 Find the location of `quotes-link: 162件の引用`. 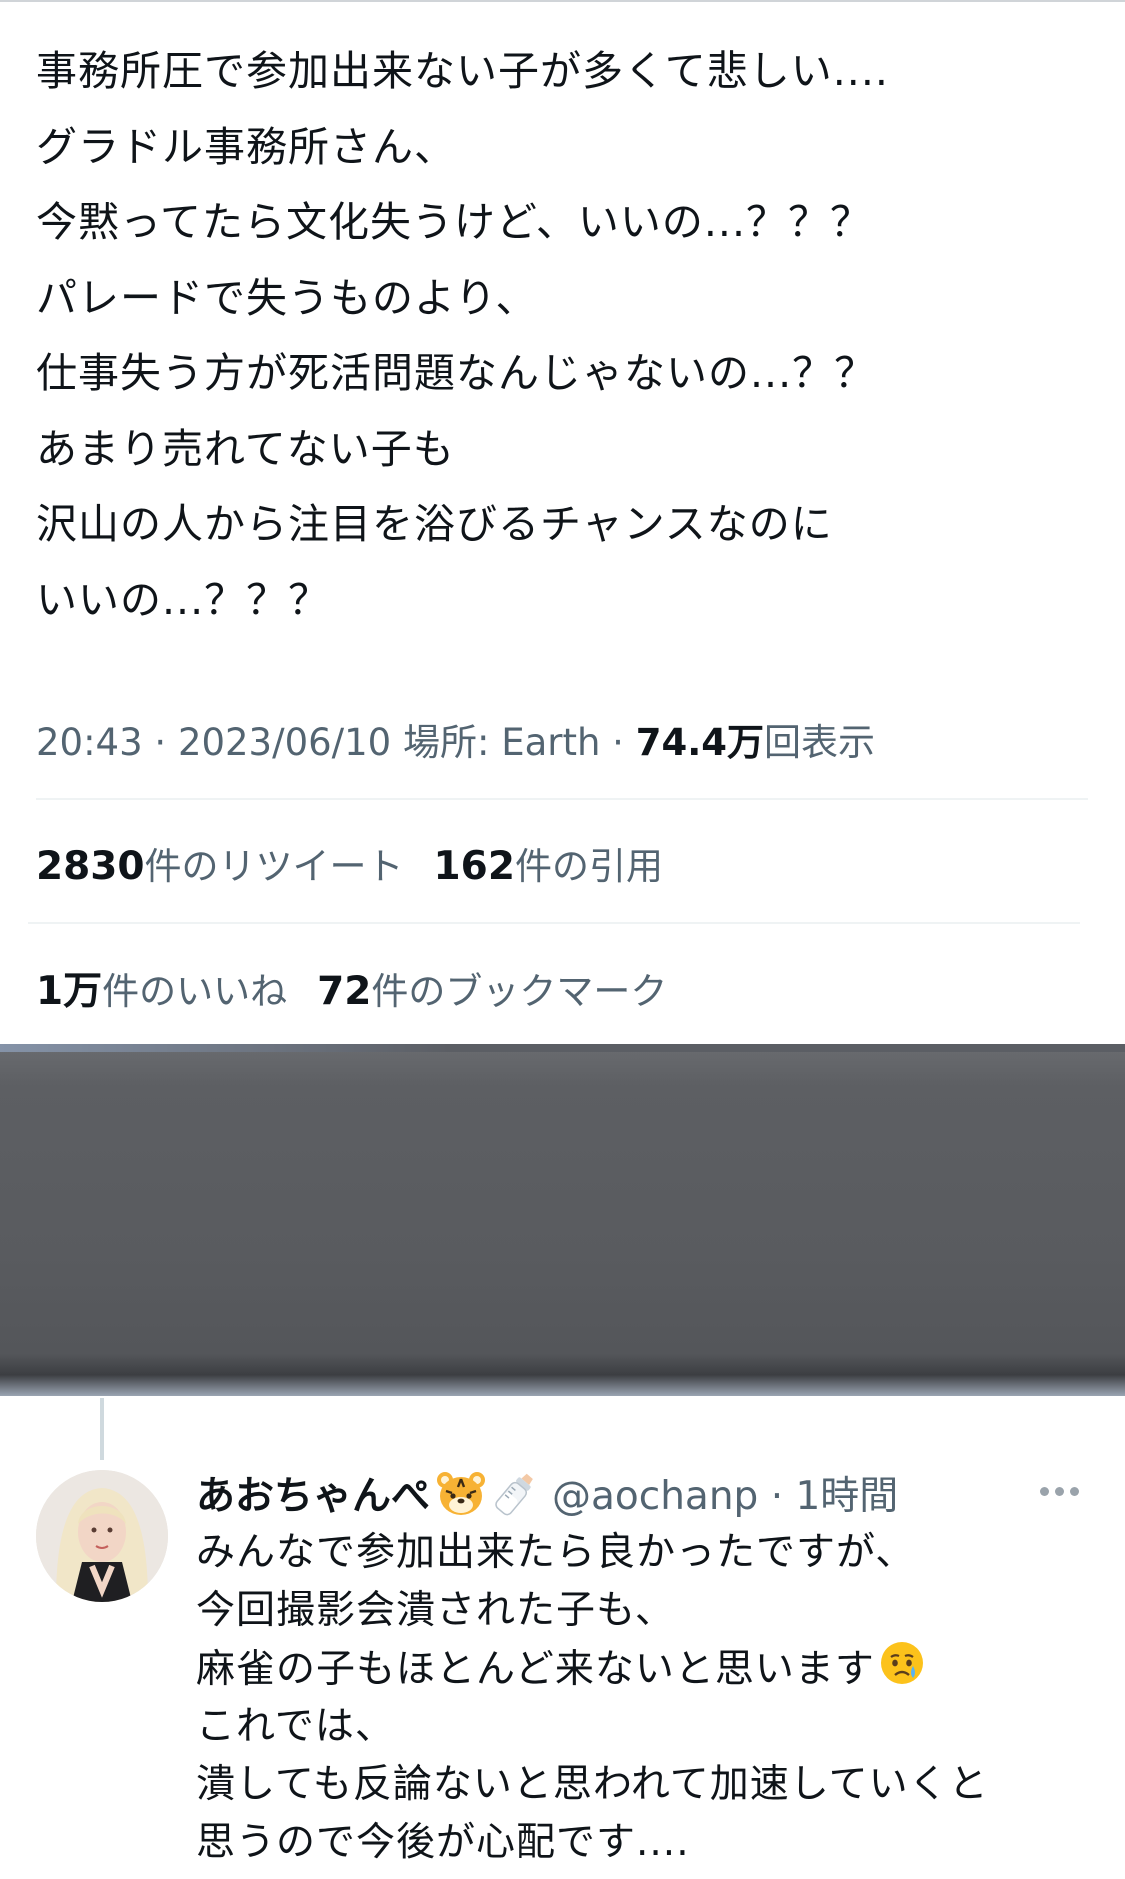

quotes-link: 162件の引用 is located at coordinates (548, 866).